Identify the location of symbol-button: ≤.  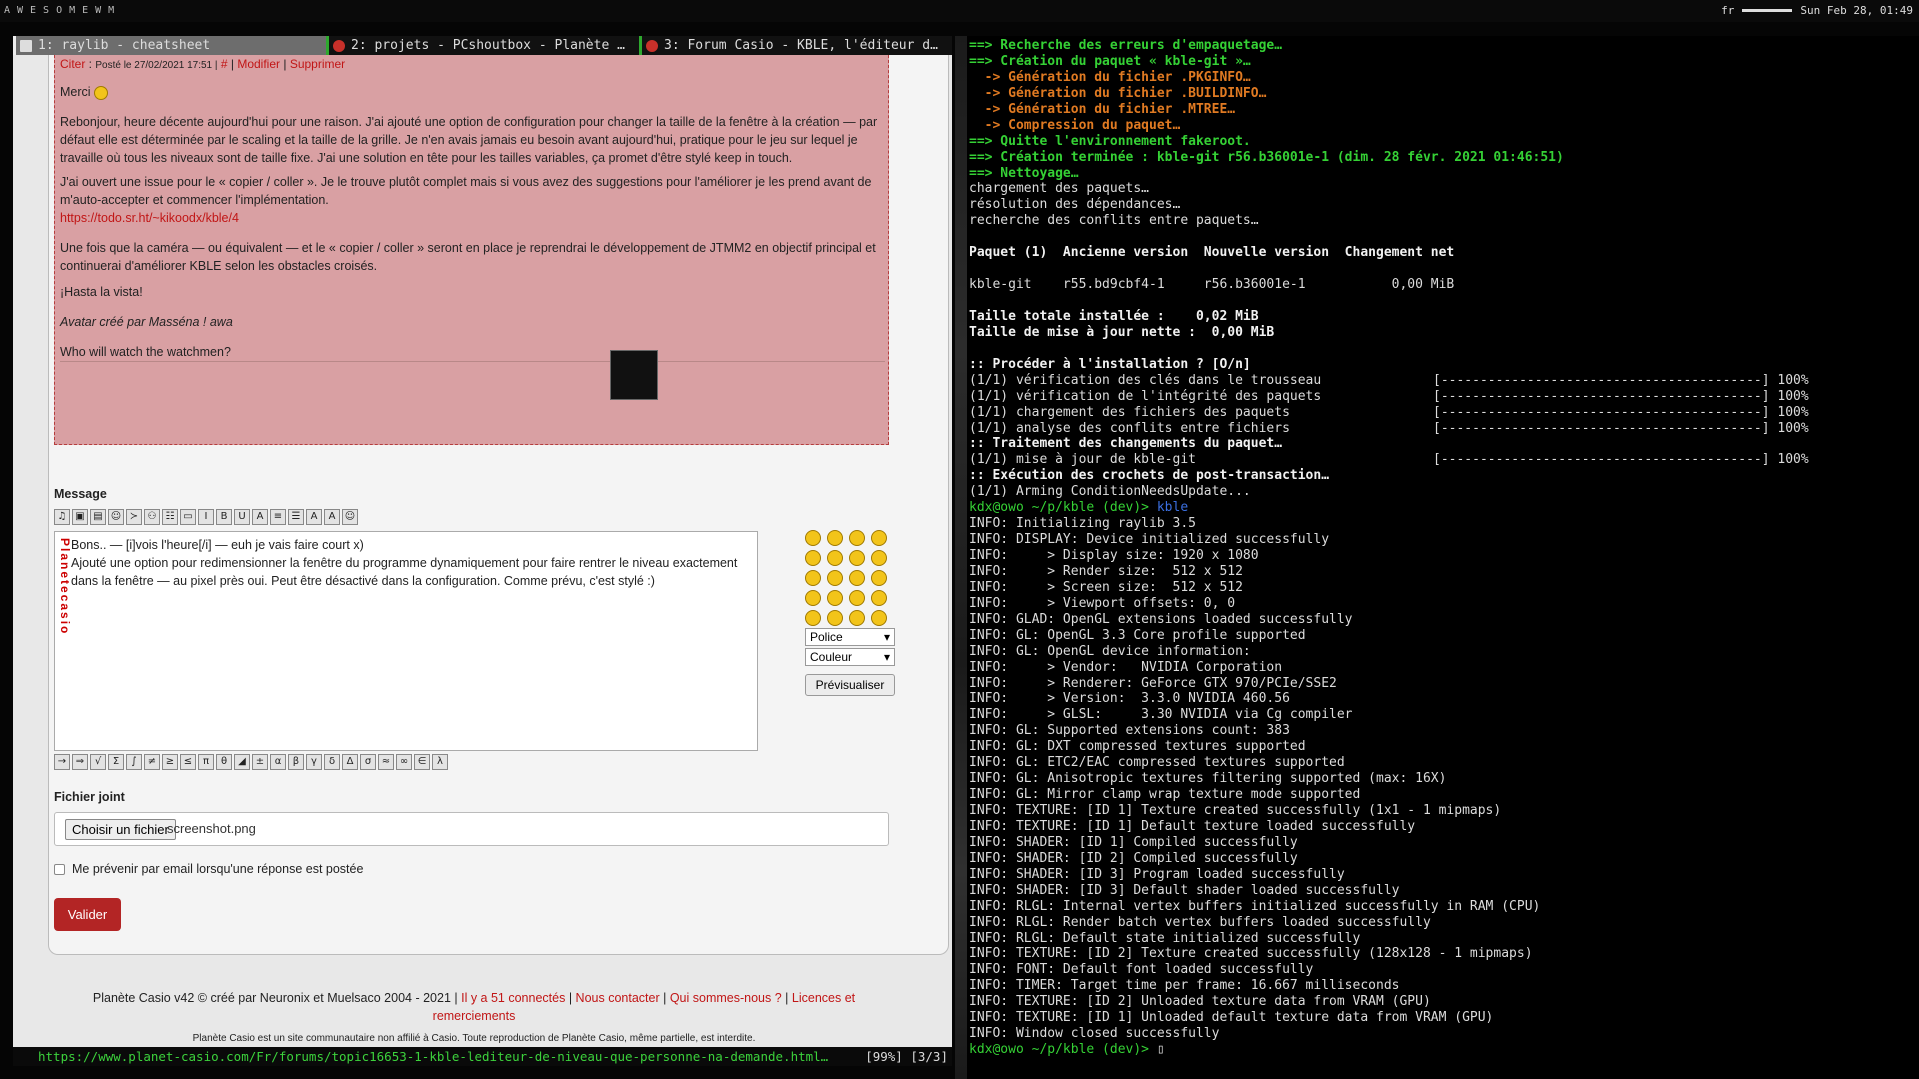
(188, 762).